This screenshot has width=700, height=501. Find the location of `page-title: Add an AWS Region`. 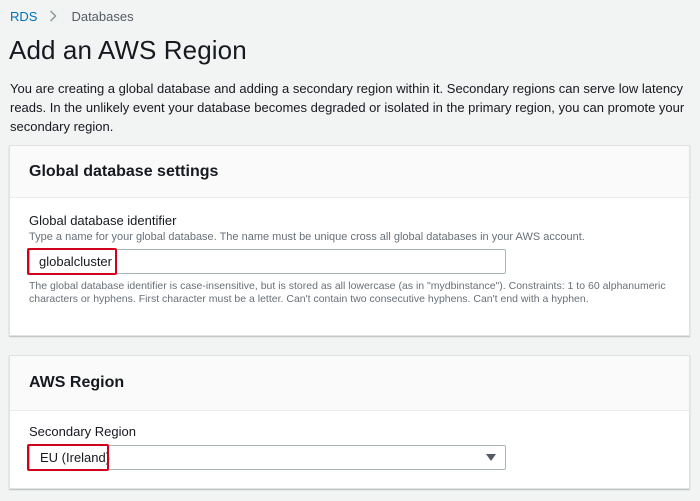

page-title: Add an AWS Region is located at coordinates (128, 50).